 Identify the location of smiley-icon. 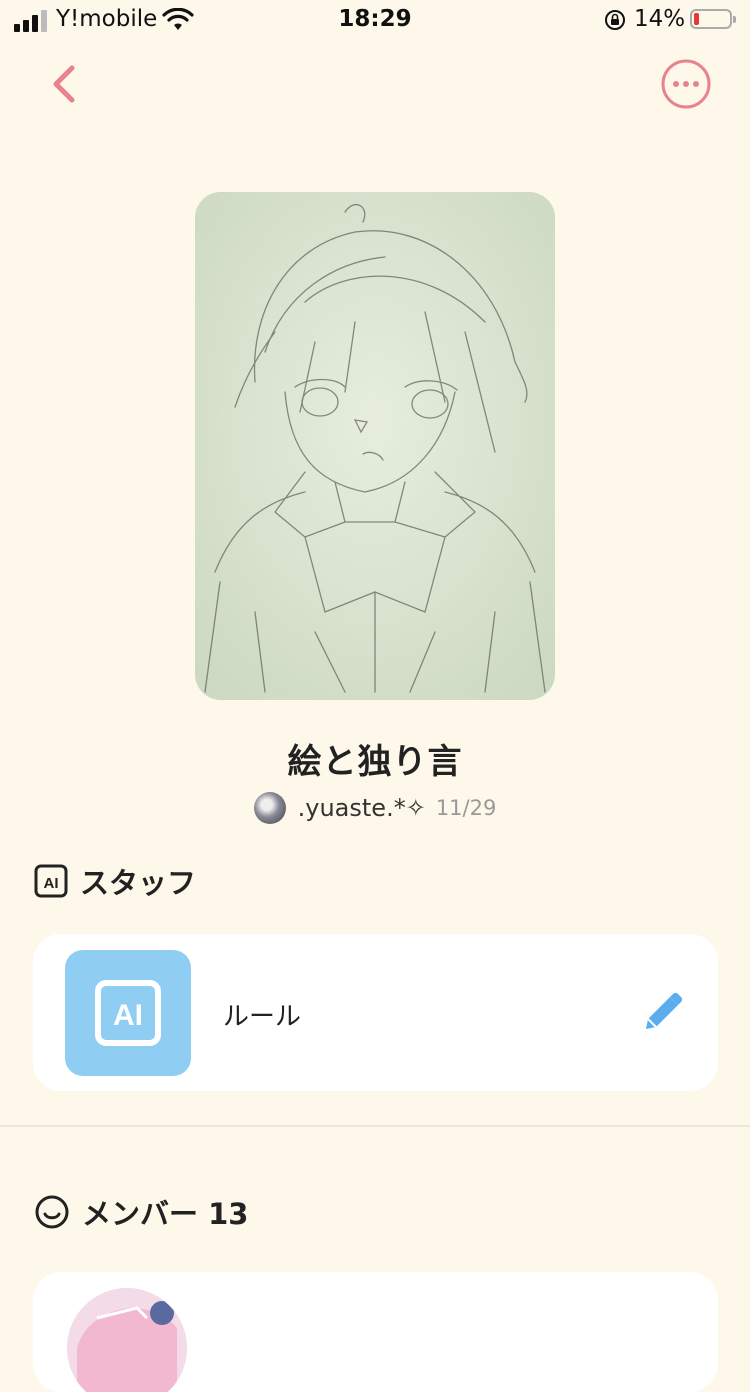
(52, 1212).